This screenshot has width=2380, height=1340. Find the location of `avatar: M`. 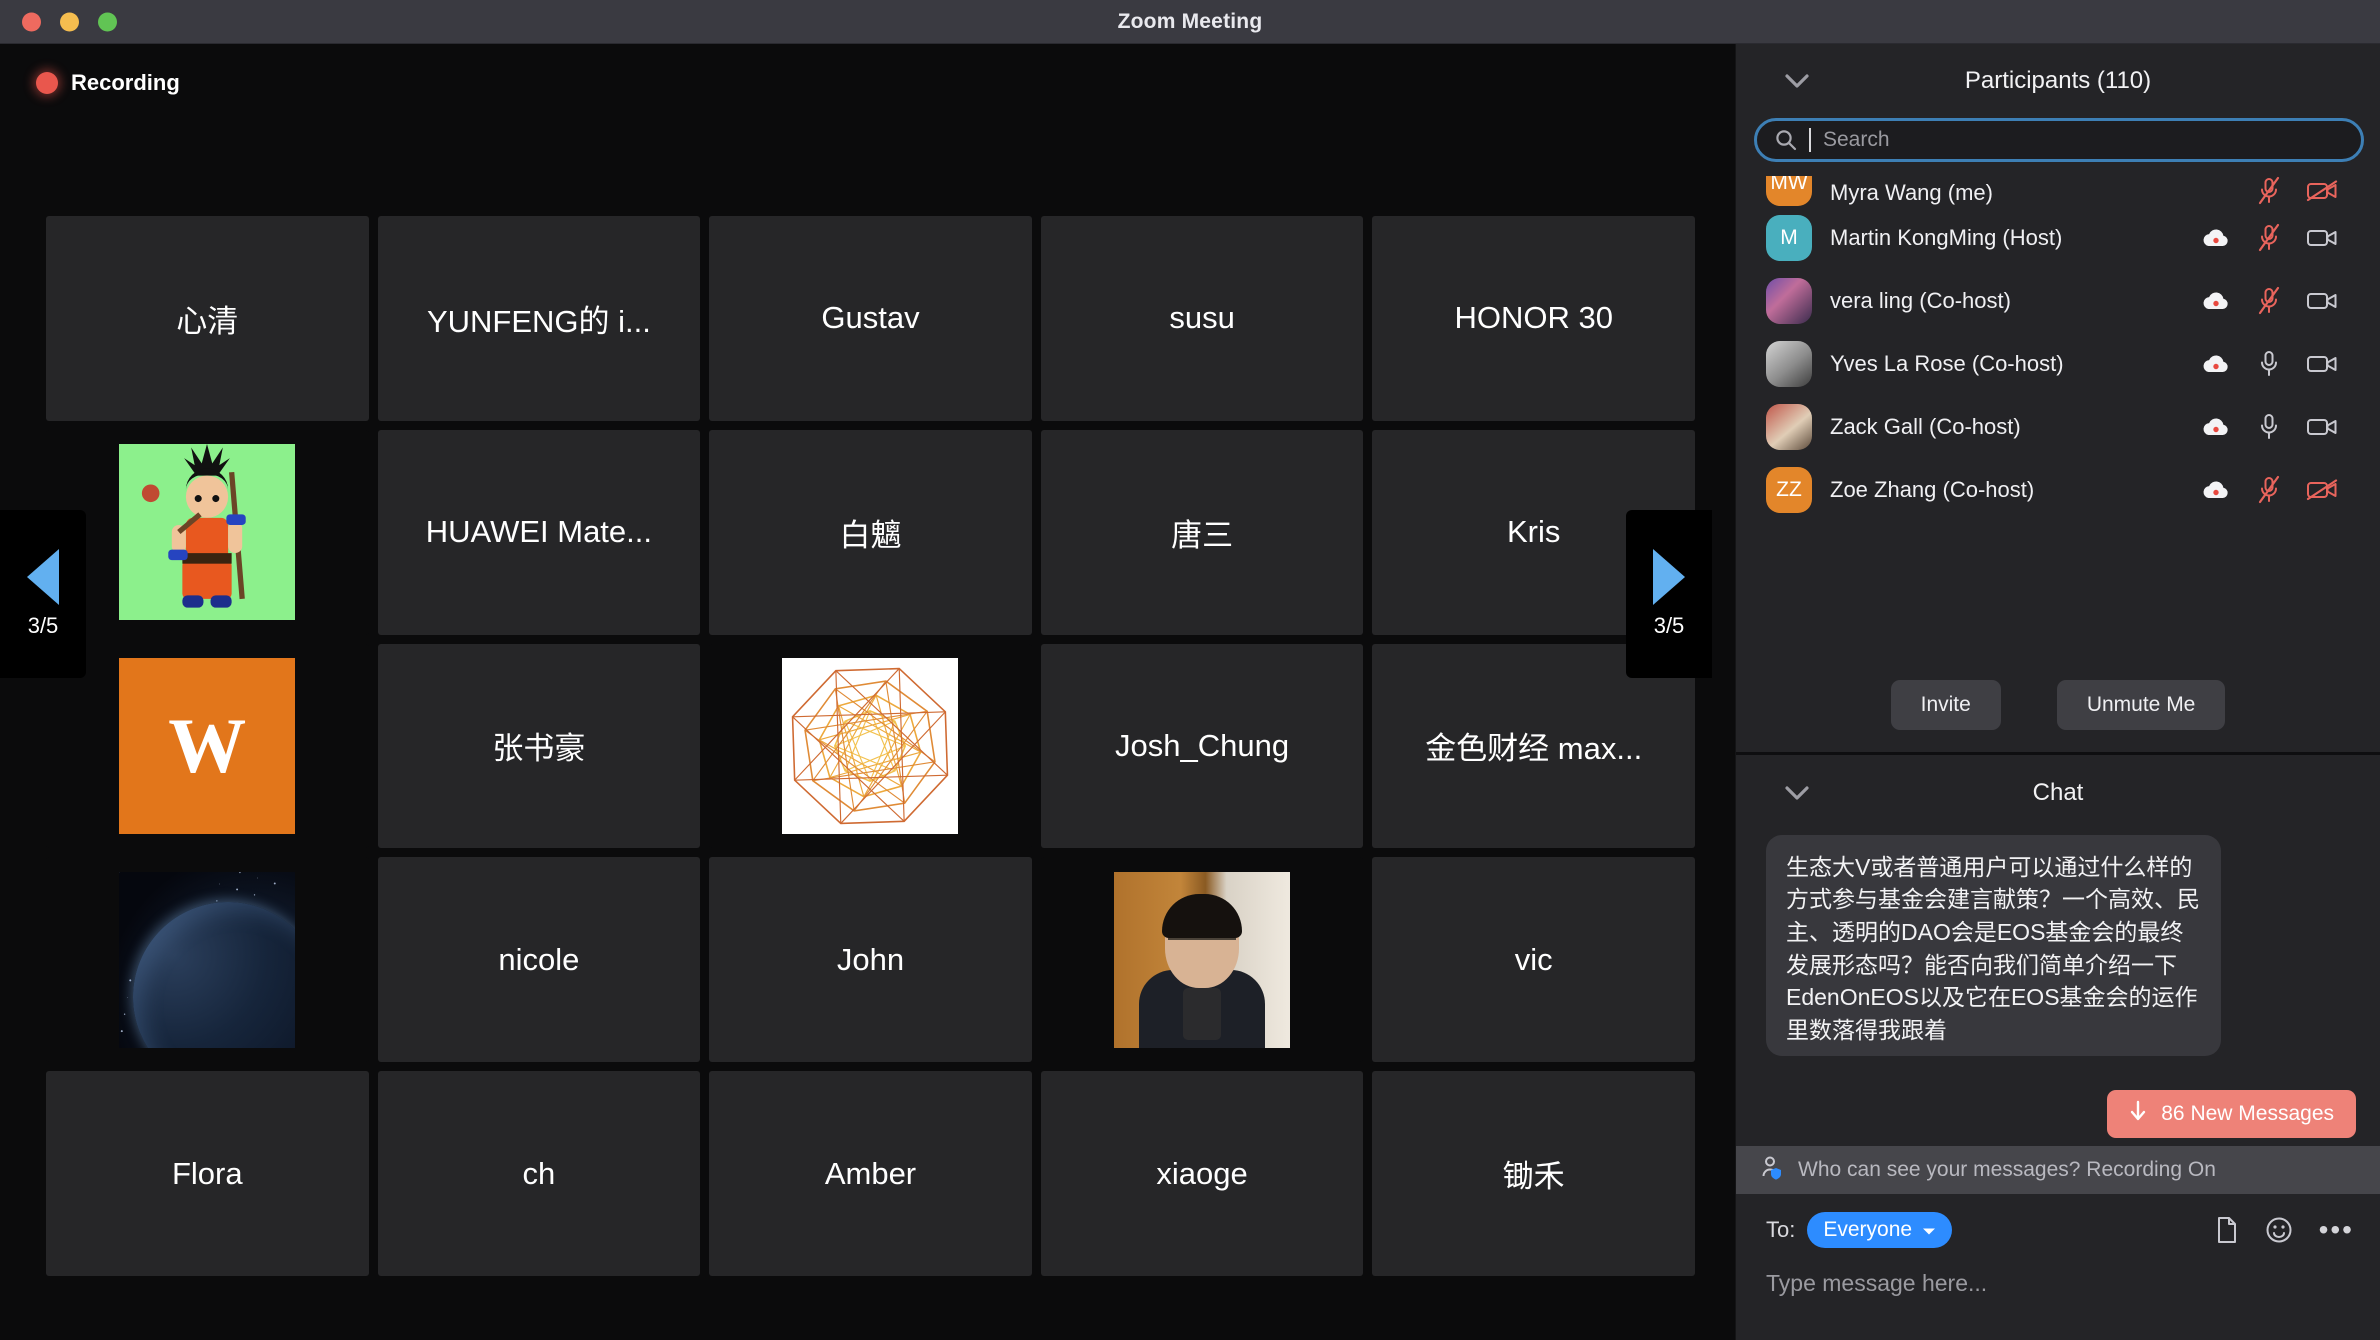

avatar: M is located at coordinates (1789, 237).